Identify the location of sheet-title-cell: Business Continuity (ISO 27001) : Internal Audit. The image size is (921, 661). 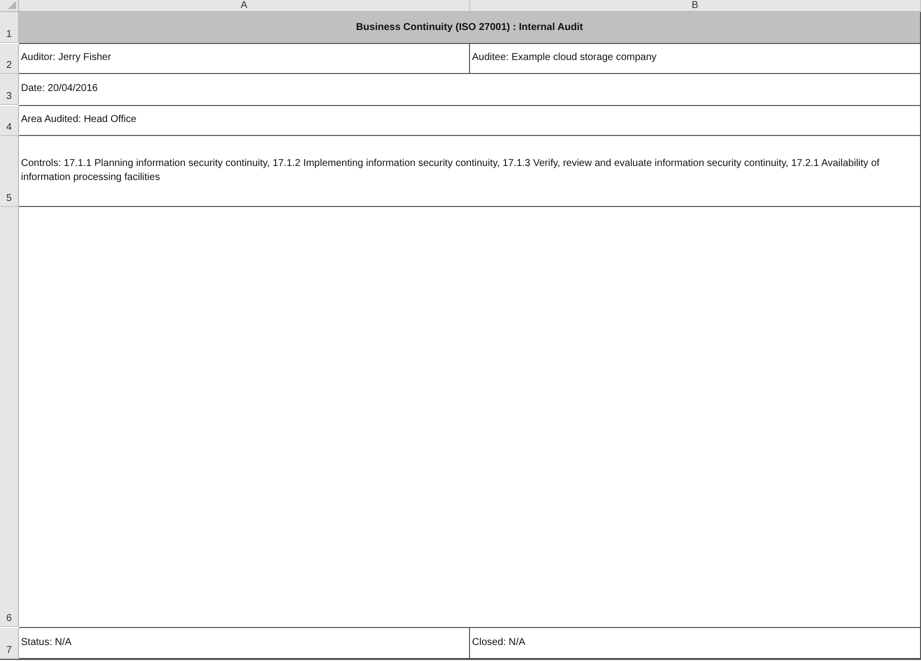
(470, 28).